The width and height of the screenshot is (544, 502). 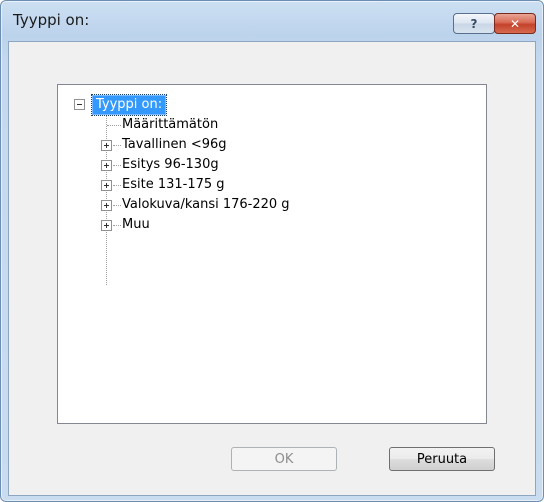 I want to click on tree-node-maarittamaton: Määrittämätön, so click(x=170, y=125).